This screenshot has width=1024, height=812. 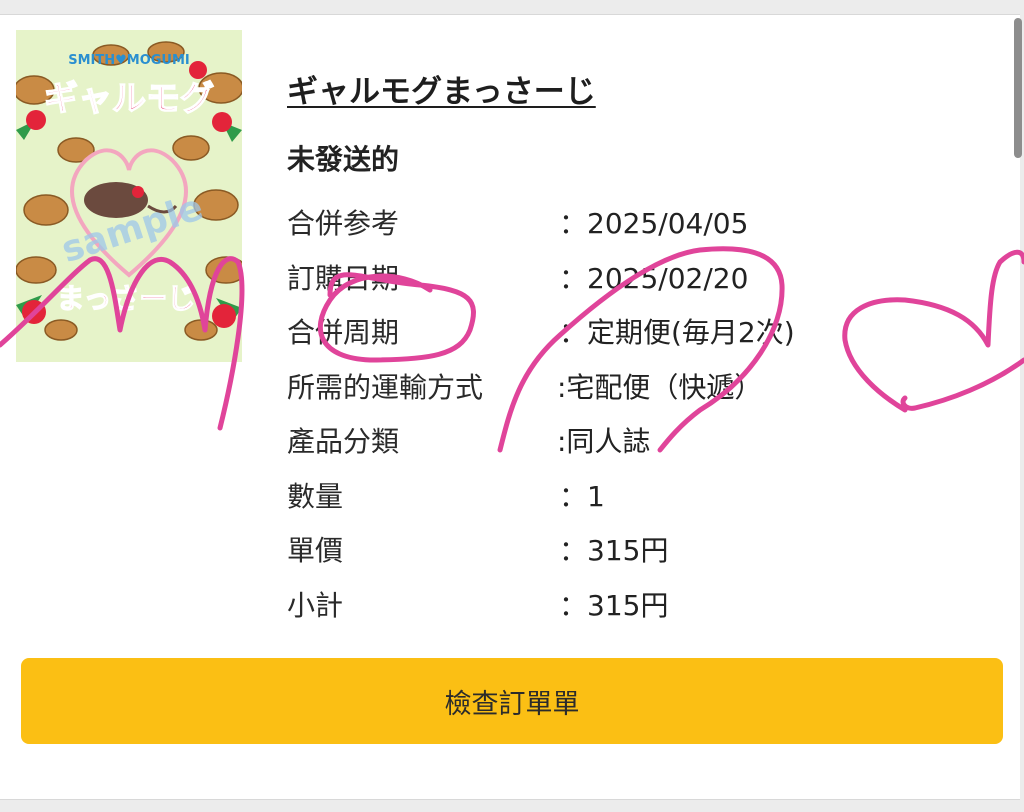 I want to click on thumbnail-art: SMITH♥MOGUMI ギャルモグ まっさーじ sample, so click(x=129, y=196).